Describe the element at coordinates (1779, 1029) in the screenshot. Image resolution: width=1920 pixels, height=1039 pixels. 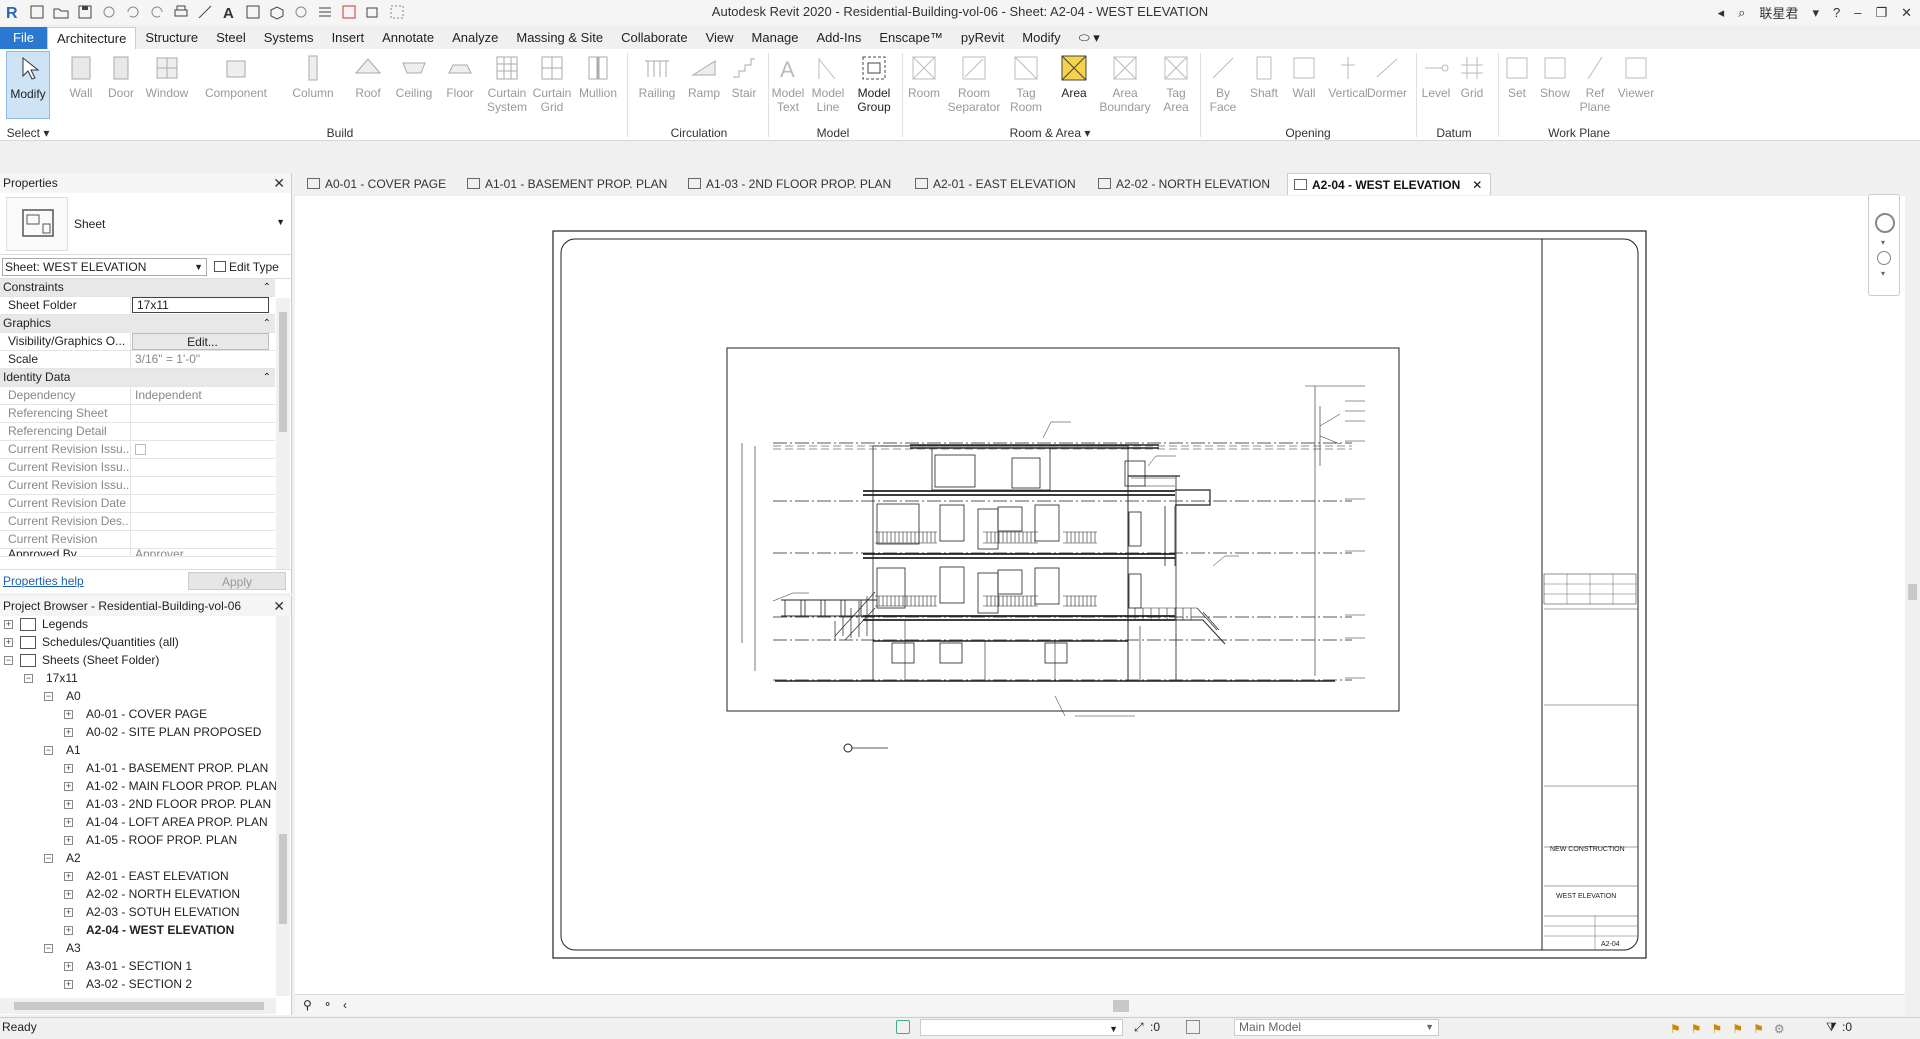
I see `background-processes-icon: ⚙` at that location.